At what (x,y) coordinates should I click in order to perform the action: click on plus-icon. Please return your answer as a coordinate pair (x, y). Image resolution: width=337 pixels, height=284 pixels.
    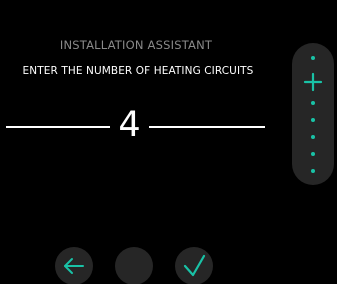
    Looking at the image, I should click on (313, 82).